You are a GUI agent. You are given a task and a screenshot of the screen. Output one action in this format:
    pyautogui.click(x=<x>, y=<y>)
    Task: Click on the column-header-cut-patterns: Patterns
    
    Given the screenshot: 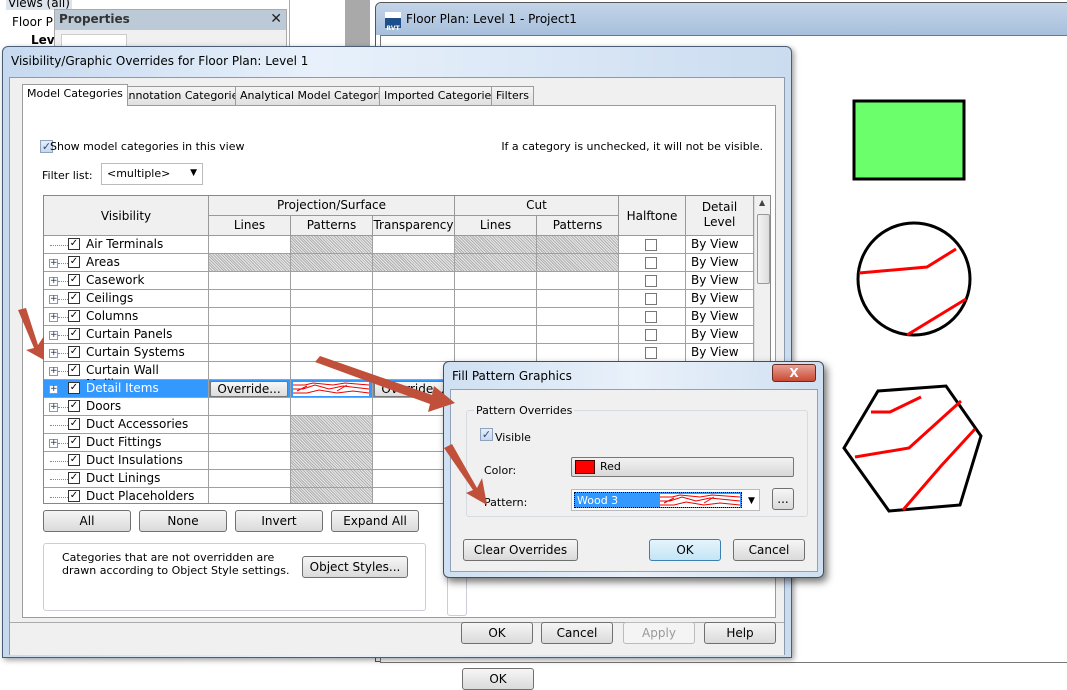 What is the action you would take?
    pyautogui.click(x=578, y=226)
    